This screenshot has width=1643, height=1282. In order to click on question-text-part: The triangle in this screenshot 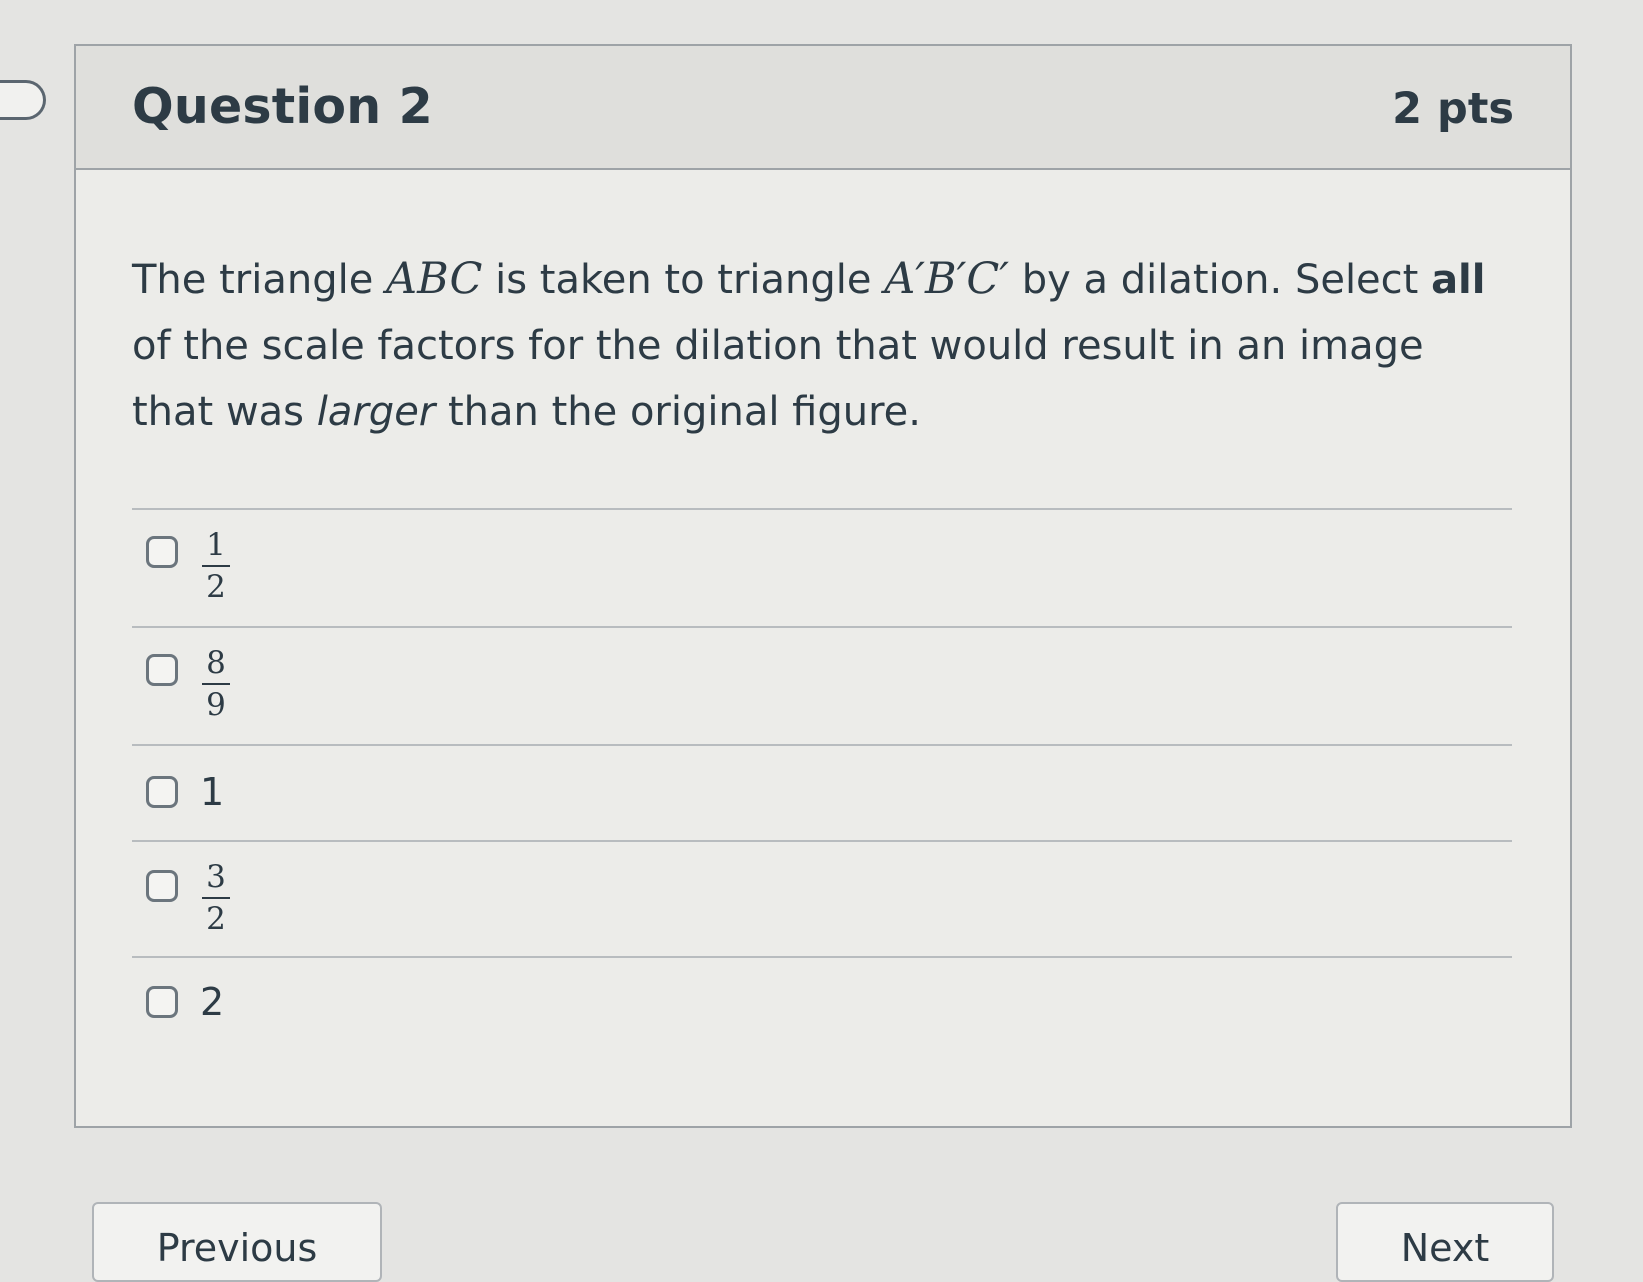, I will do `click(259, 280)`.